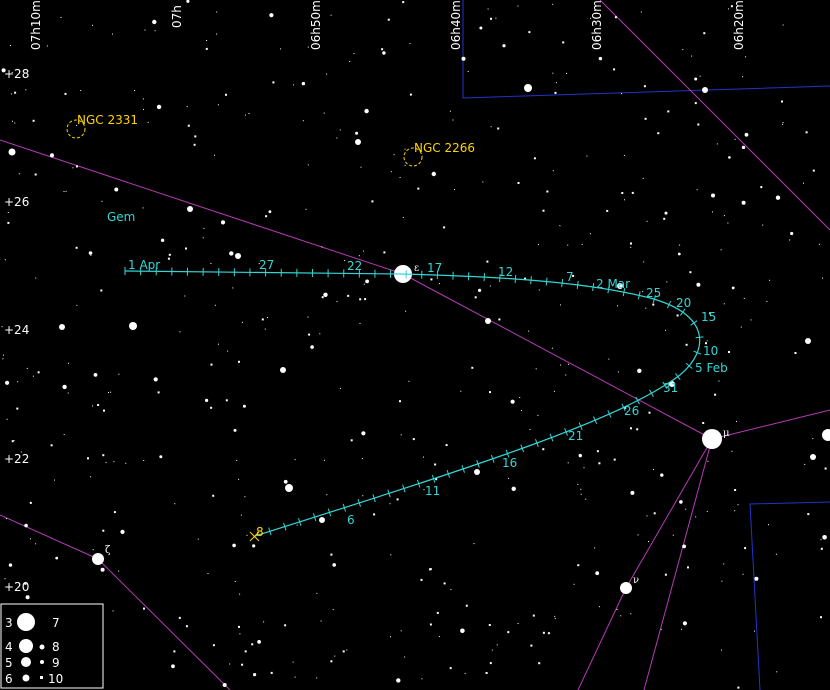 The height and width of the screenshot is (690, 830). I want to click on ra-labels: 07h10m 07h 06h50m 06h40m 06h30m 06h20m, so click(387, 25).